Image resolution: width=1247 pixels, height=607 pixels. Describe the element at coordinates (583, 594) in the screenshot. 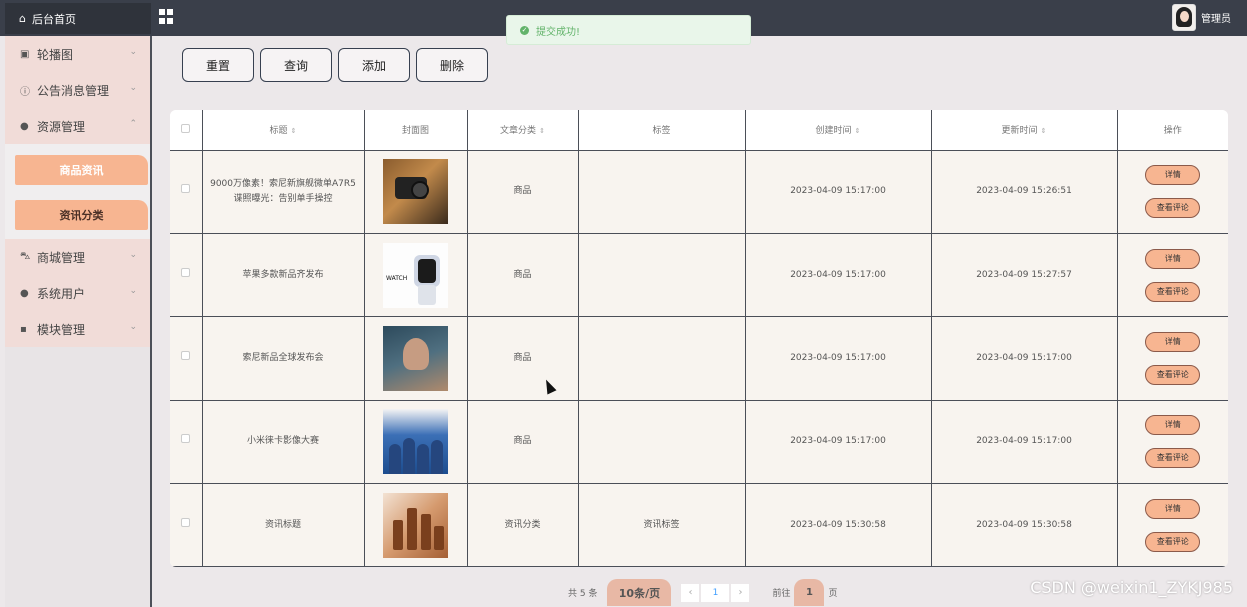

I see `total-count: 共 5 条` at that location.